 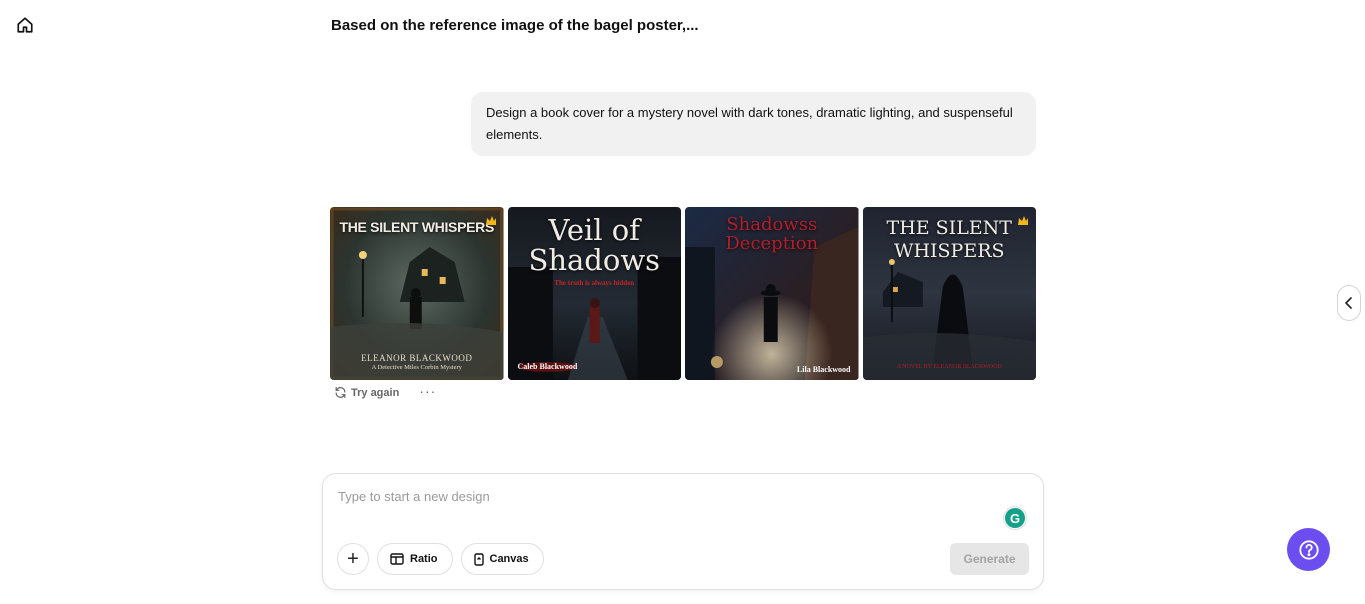 What do you see at coordinates (375, 392) in the screenshot?
I see `try-again-label: Try again` at bounding box center [375, 392].